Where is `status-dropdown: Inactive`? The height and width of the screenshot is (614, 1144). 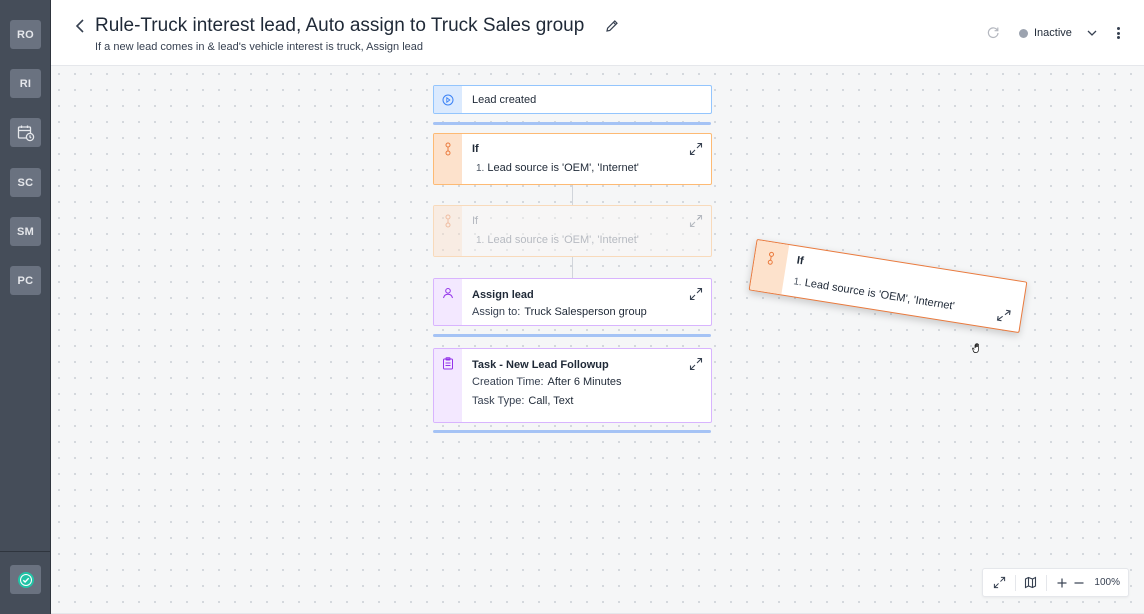
status-dropdown: Inactive is located at coordinates (1058, 33).